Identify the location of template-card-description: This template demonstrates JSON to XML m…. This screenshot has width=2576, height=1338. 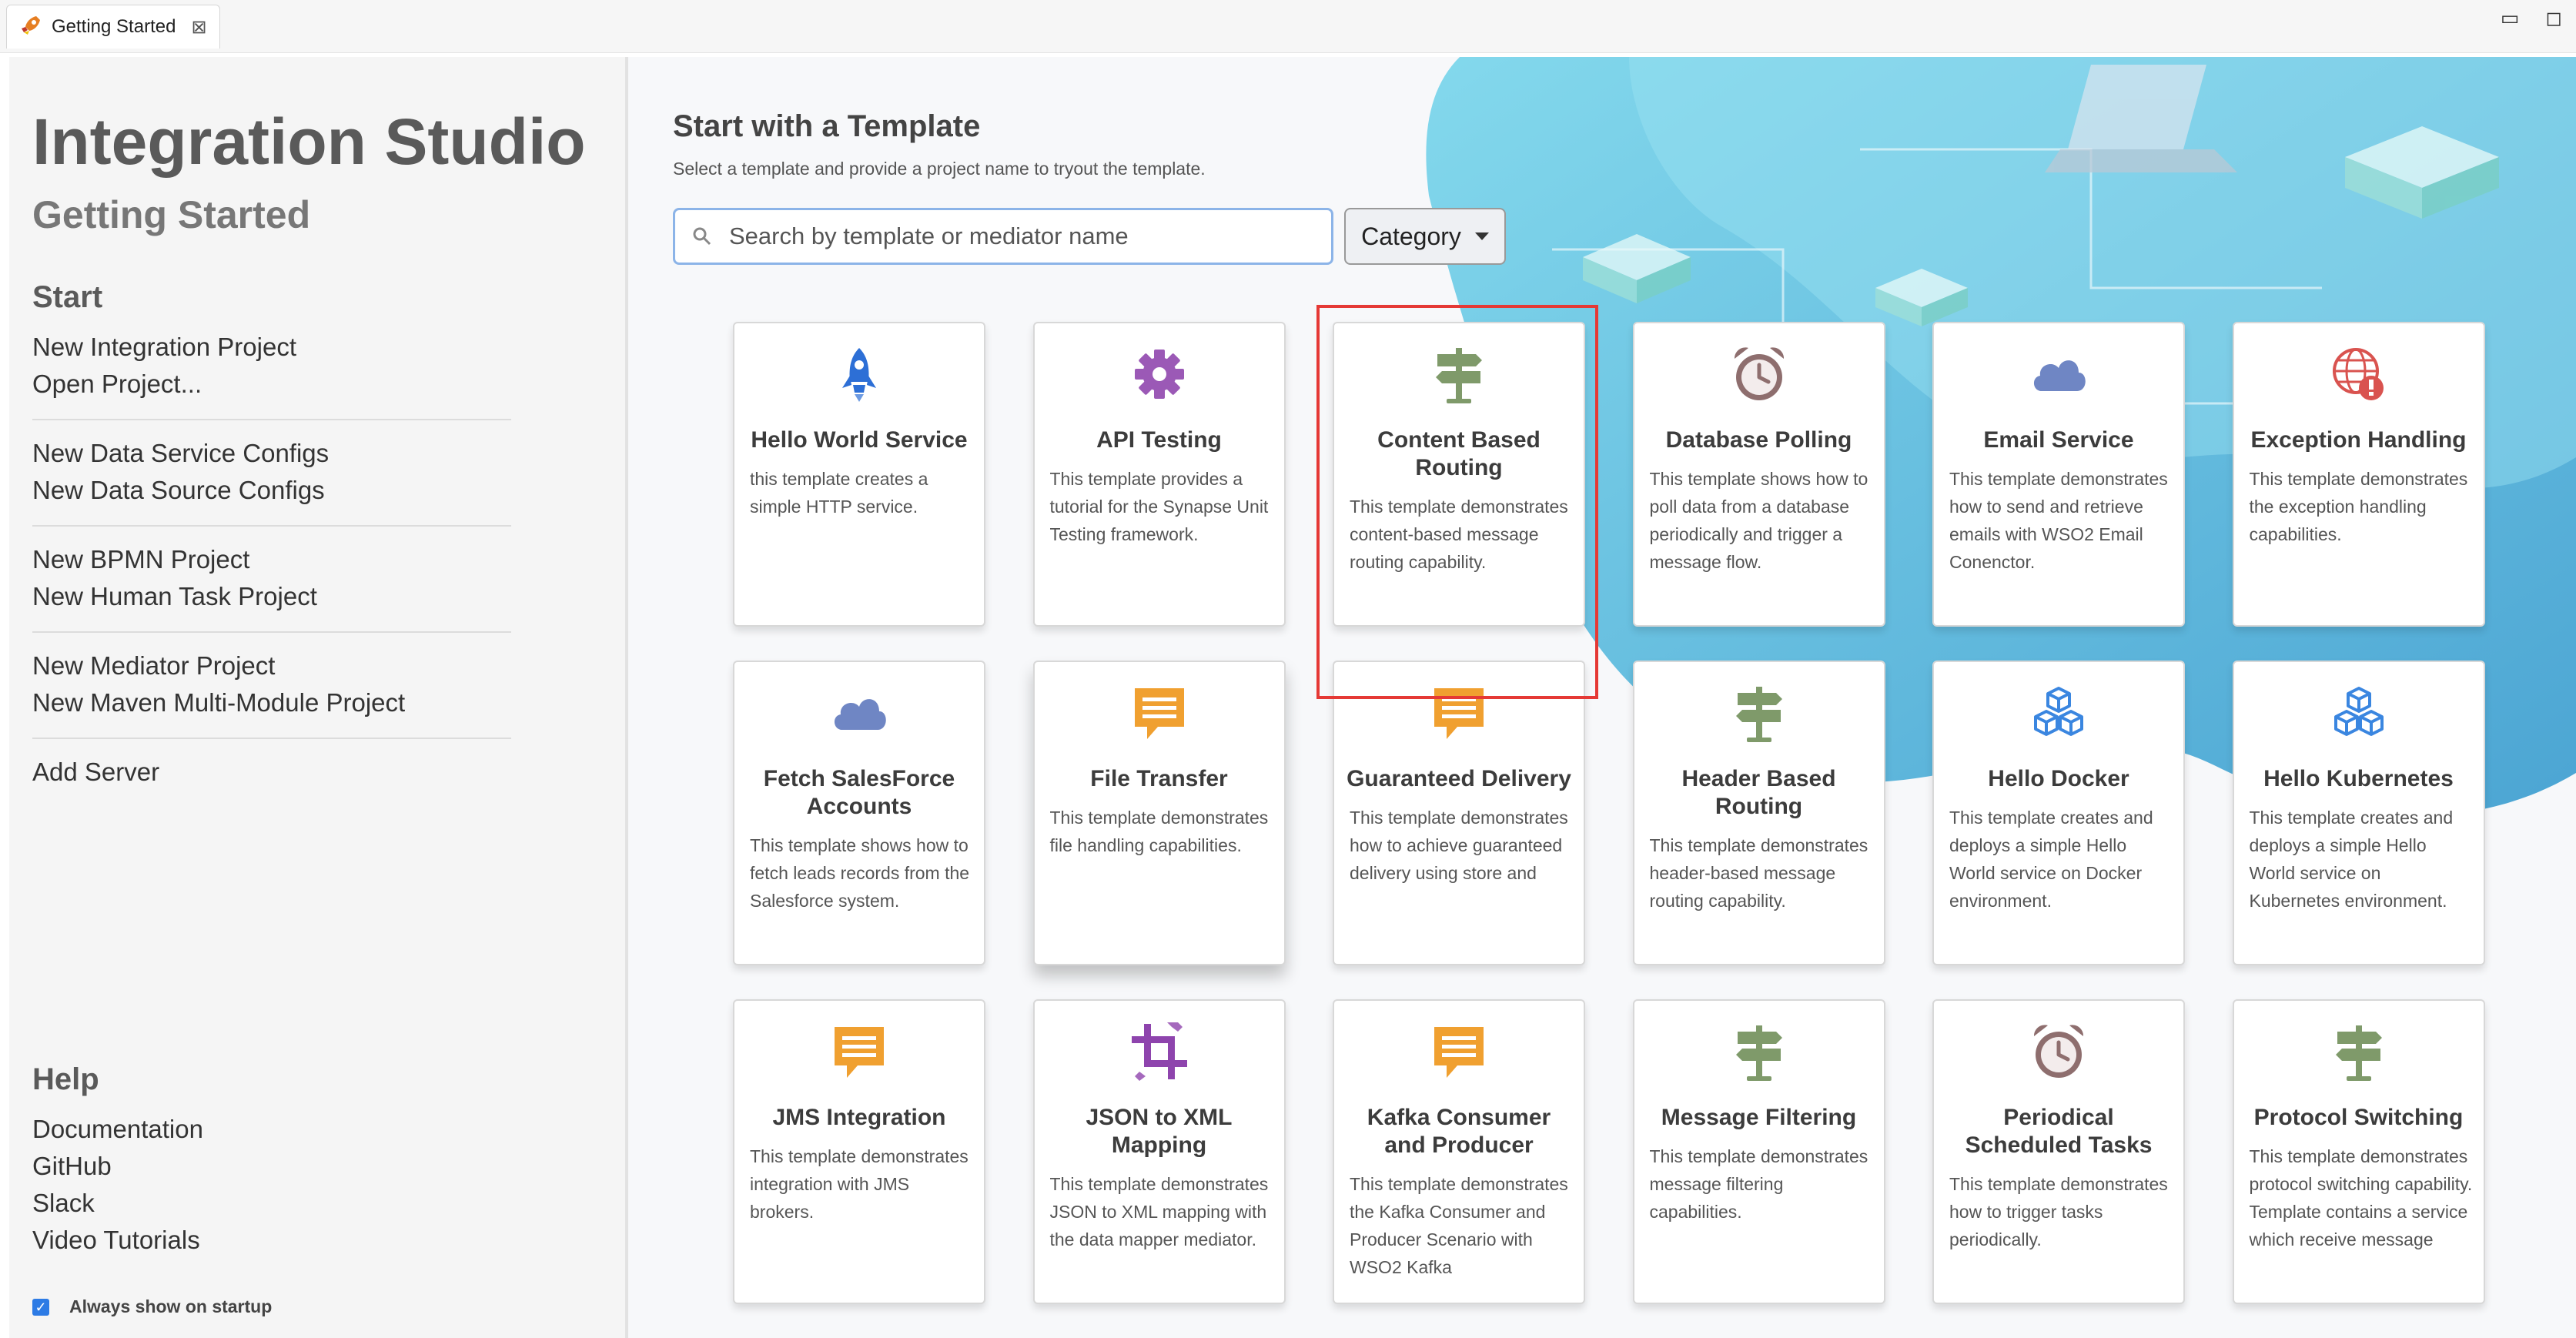
(1159, 1211).